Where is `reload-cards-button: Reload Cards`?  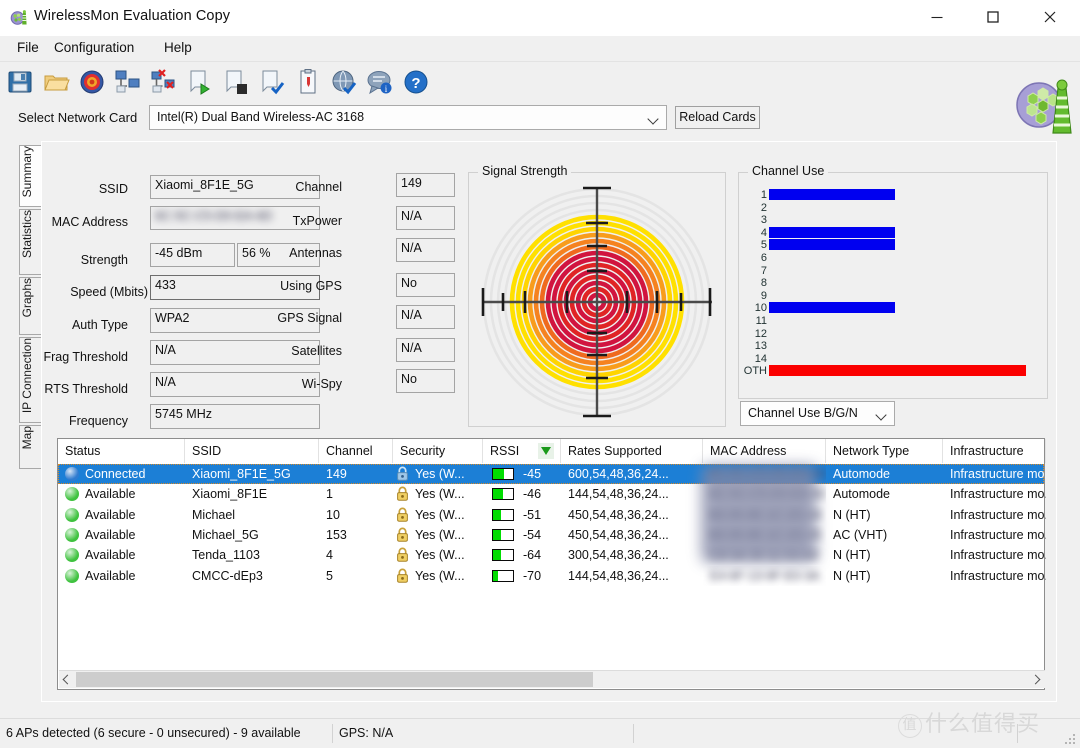
reload-cards-button: Reload Cards is located at coordinates (717, 117).